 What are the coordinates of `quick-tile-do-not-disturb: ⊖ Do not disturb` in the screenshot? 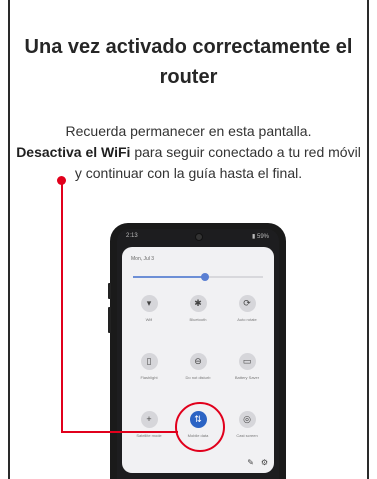 It's located at (198, 366).